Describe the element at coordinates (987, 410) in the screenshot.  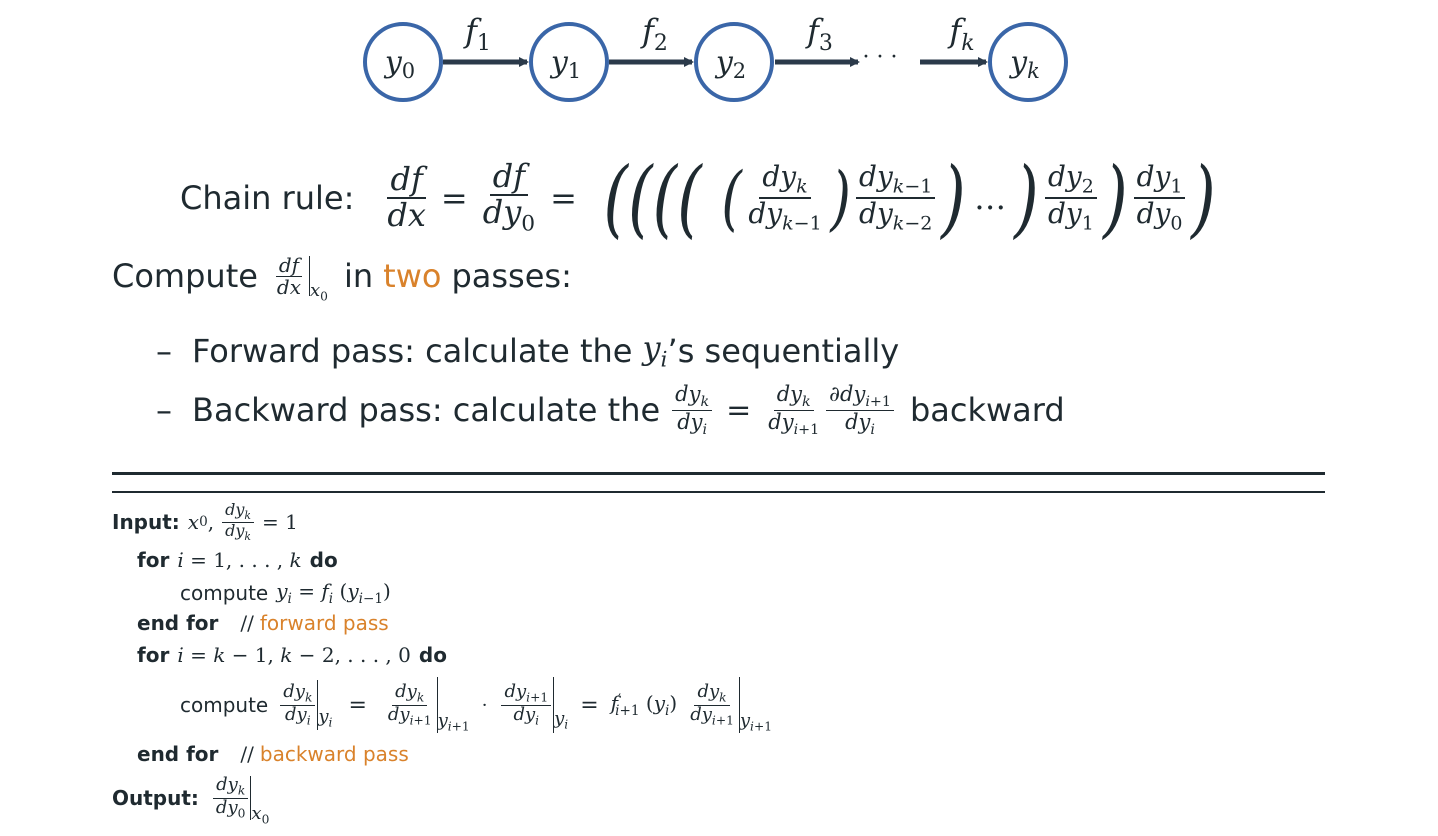
I see `bullet-backward-after: backward` at that location.